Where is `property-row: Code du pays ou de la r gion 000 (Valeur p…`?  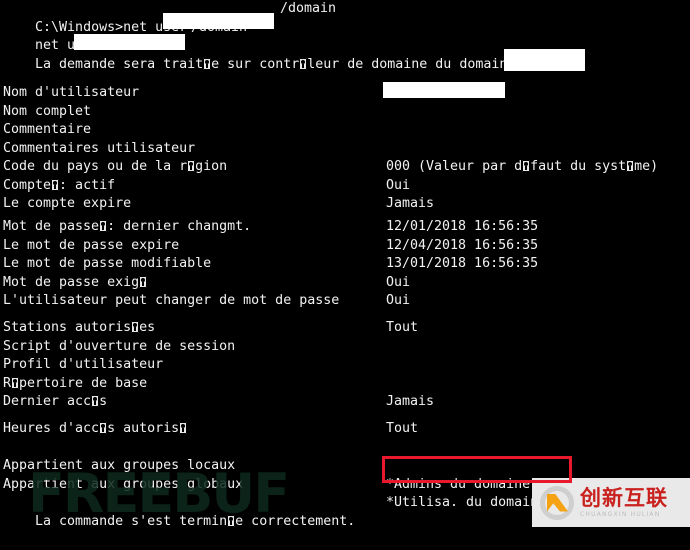
property-row: Code du pays ou de la r gion 000 (Valeur p… is located at coordinates (329, 167).